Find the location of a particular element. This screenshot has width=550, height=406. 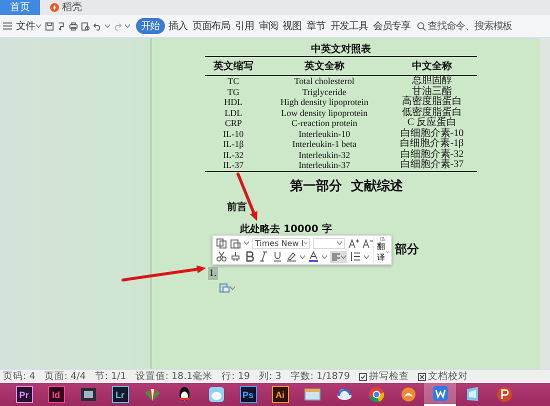

table-cell: IL-10 is located at coordinates (233, 133).